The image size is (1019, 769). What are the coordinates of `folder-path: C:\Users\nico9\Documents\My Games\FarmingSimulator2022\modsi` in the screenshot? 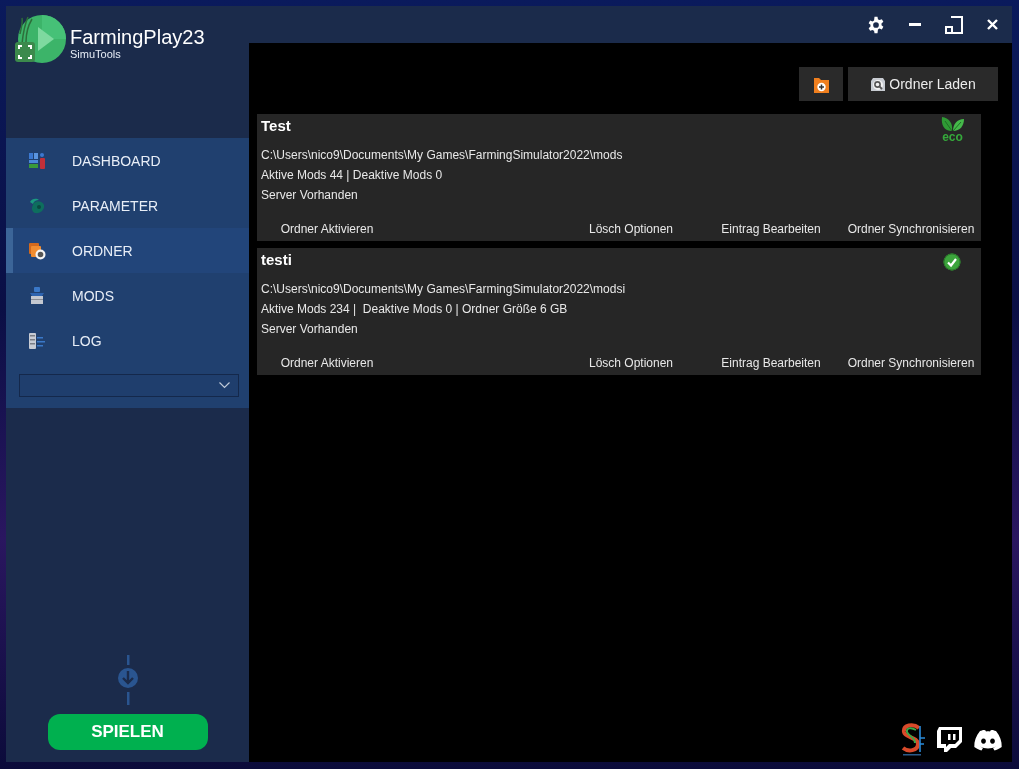 It's located at (444, 289).